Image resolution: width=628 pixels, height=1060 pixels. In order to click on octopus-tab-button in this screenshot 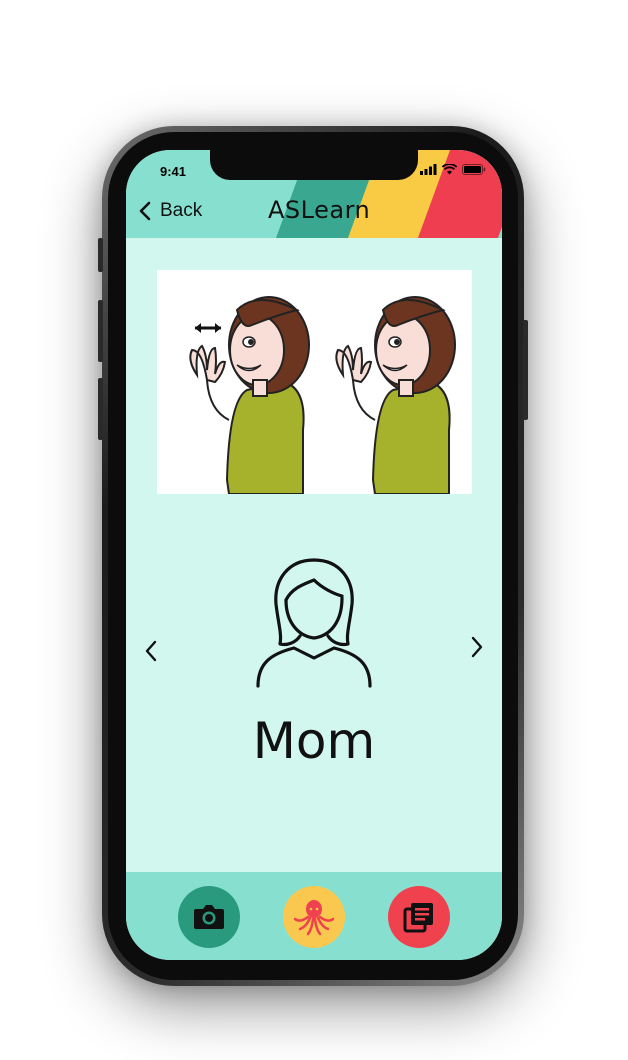, I will do `click(314, 917)`.